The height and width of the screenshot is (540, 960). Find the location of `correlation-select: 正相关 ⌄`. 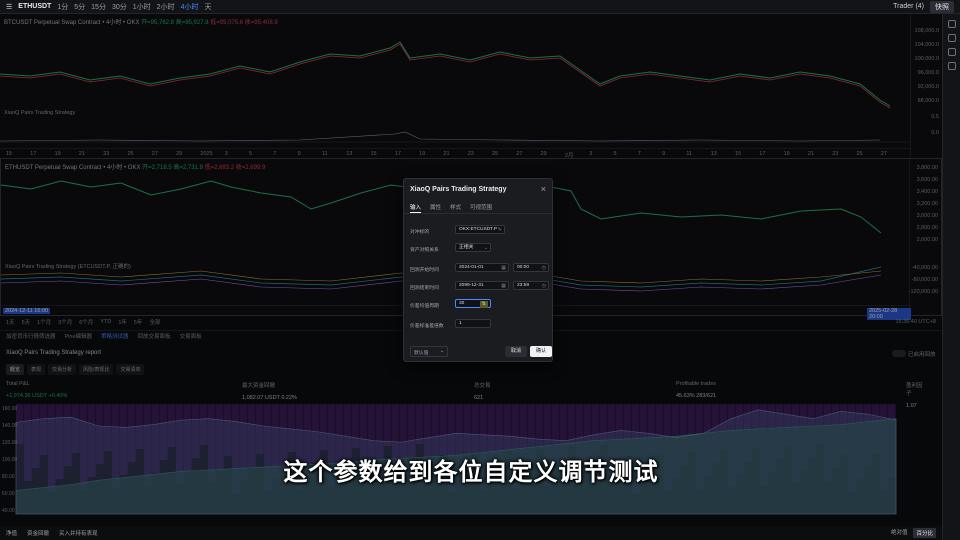

correlation-select: 正相关 ⌄ is located at coordinates (473, 247).